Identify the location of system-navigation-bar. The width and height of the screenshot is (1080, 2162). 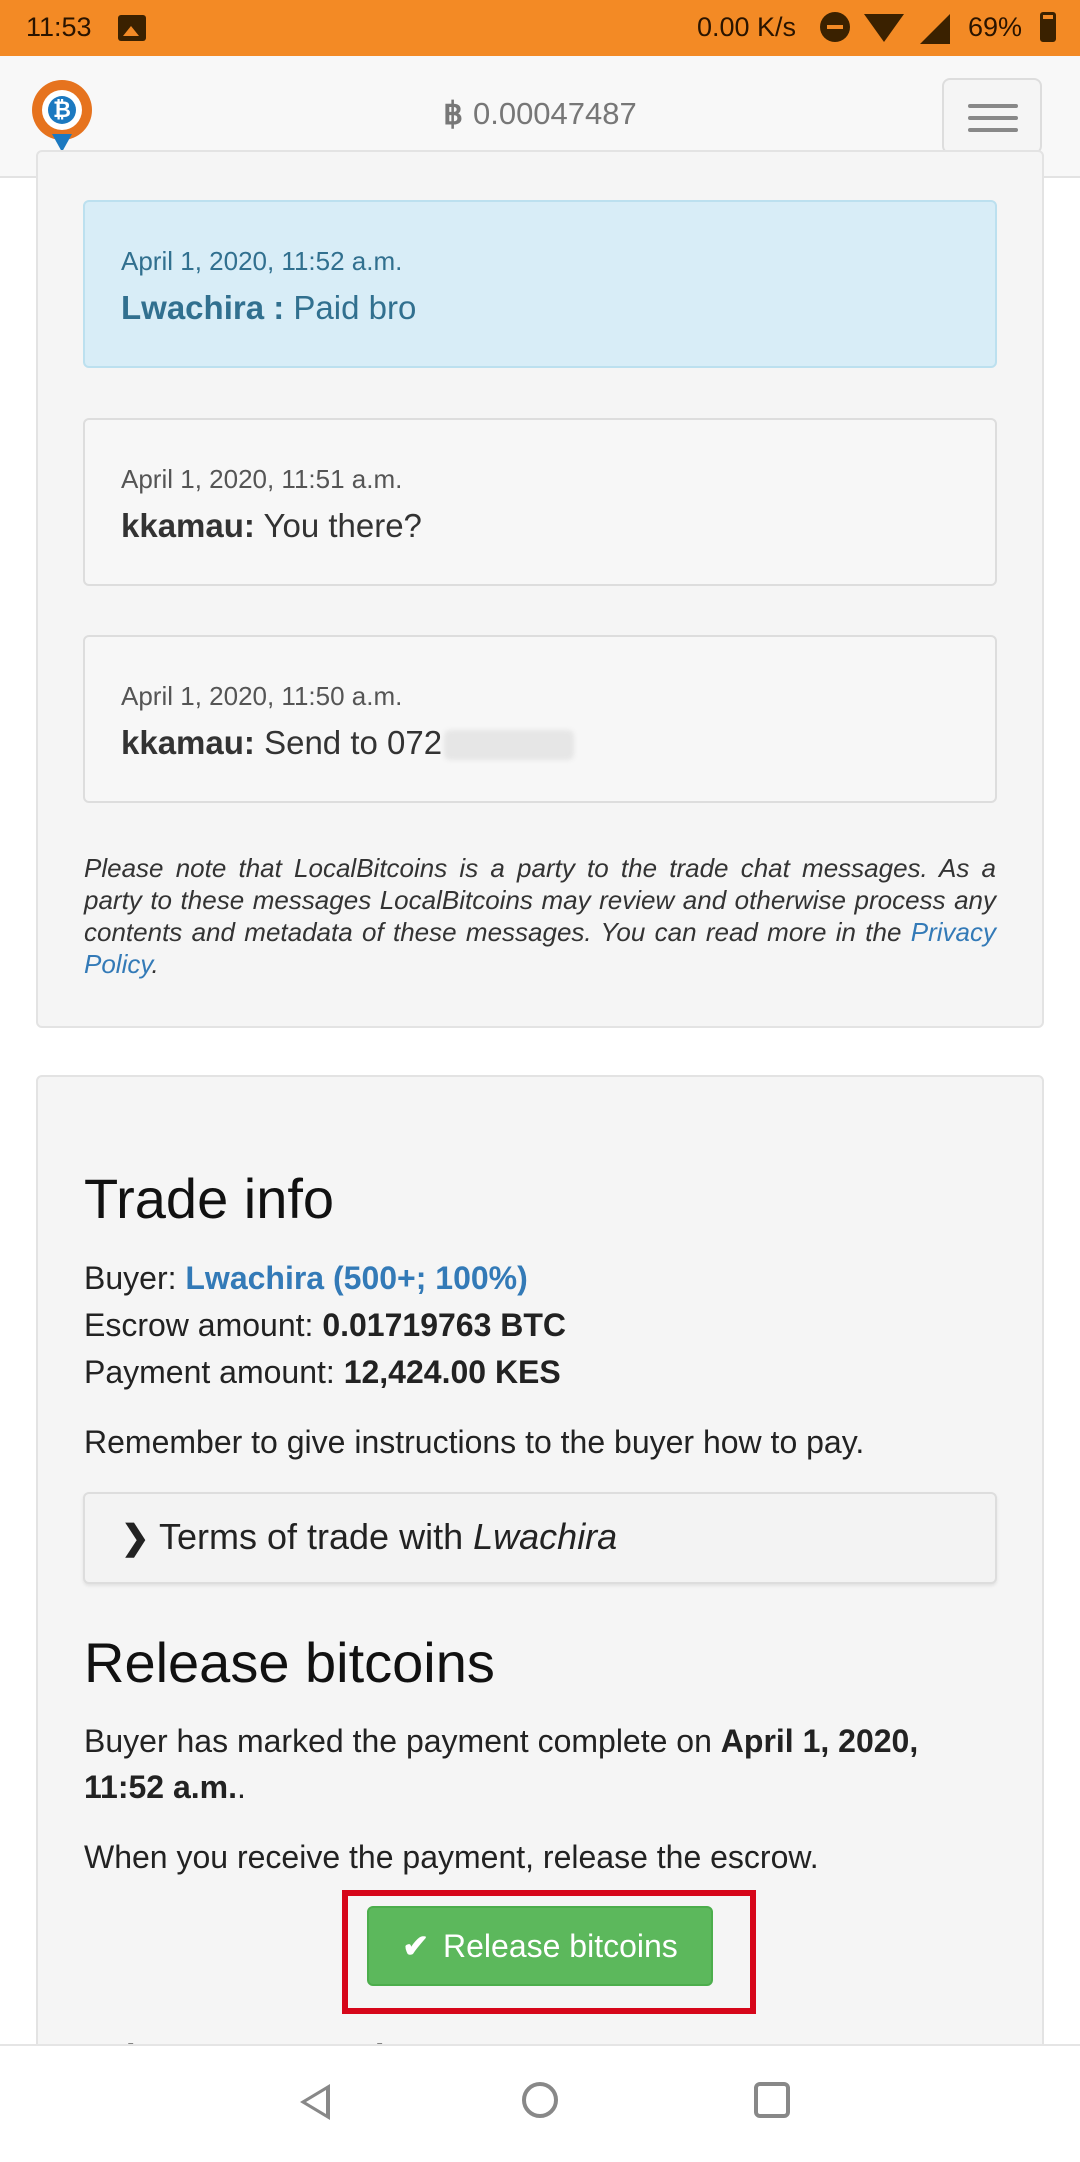
(540, 2103).